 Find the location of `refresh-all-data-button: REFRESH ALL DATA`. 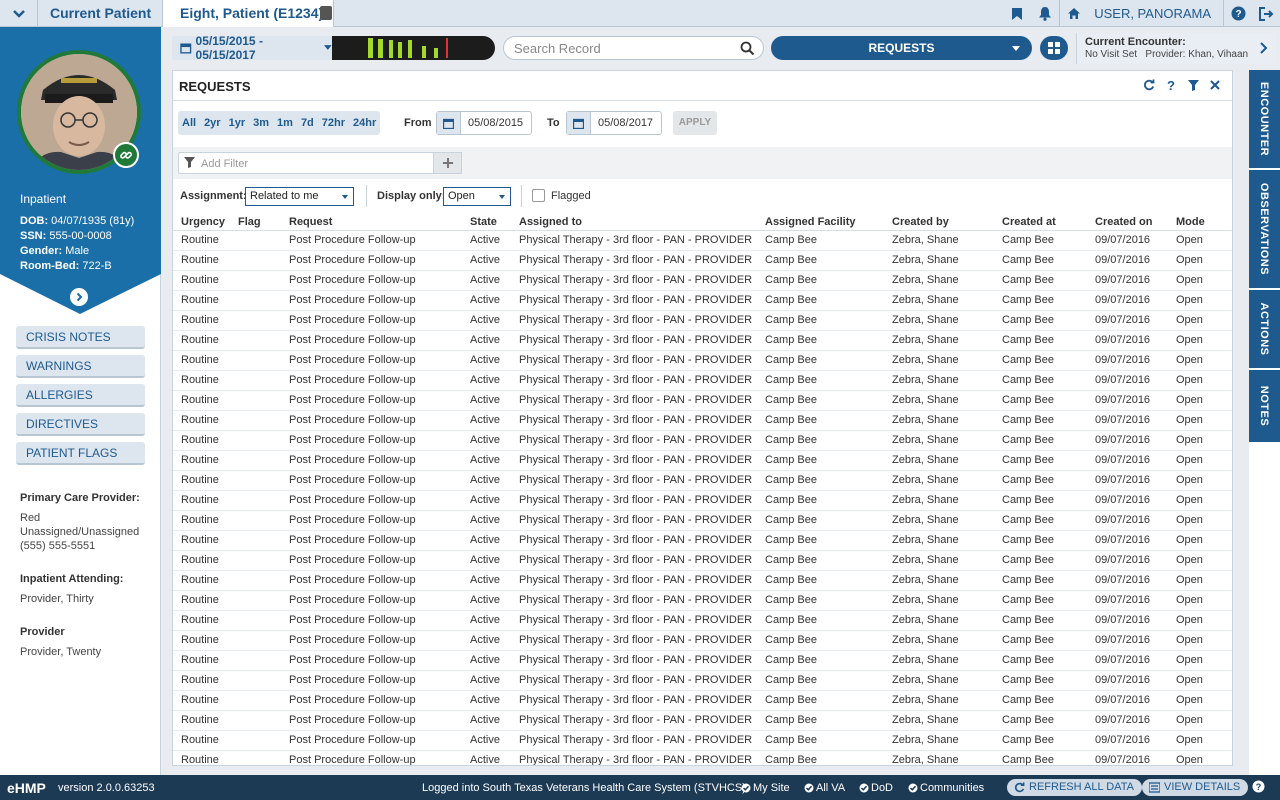

refresh-all-data-button: REFRESH ALL DATA is located at coordinates (1074, 787).